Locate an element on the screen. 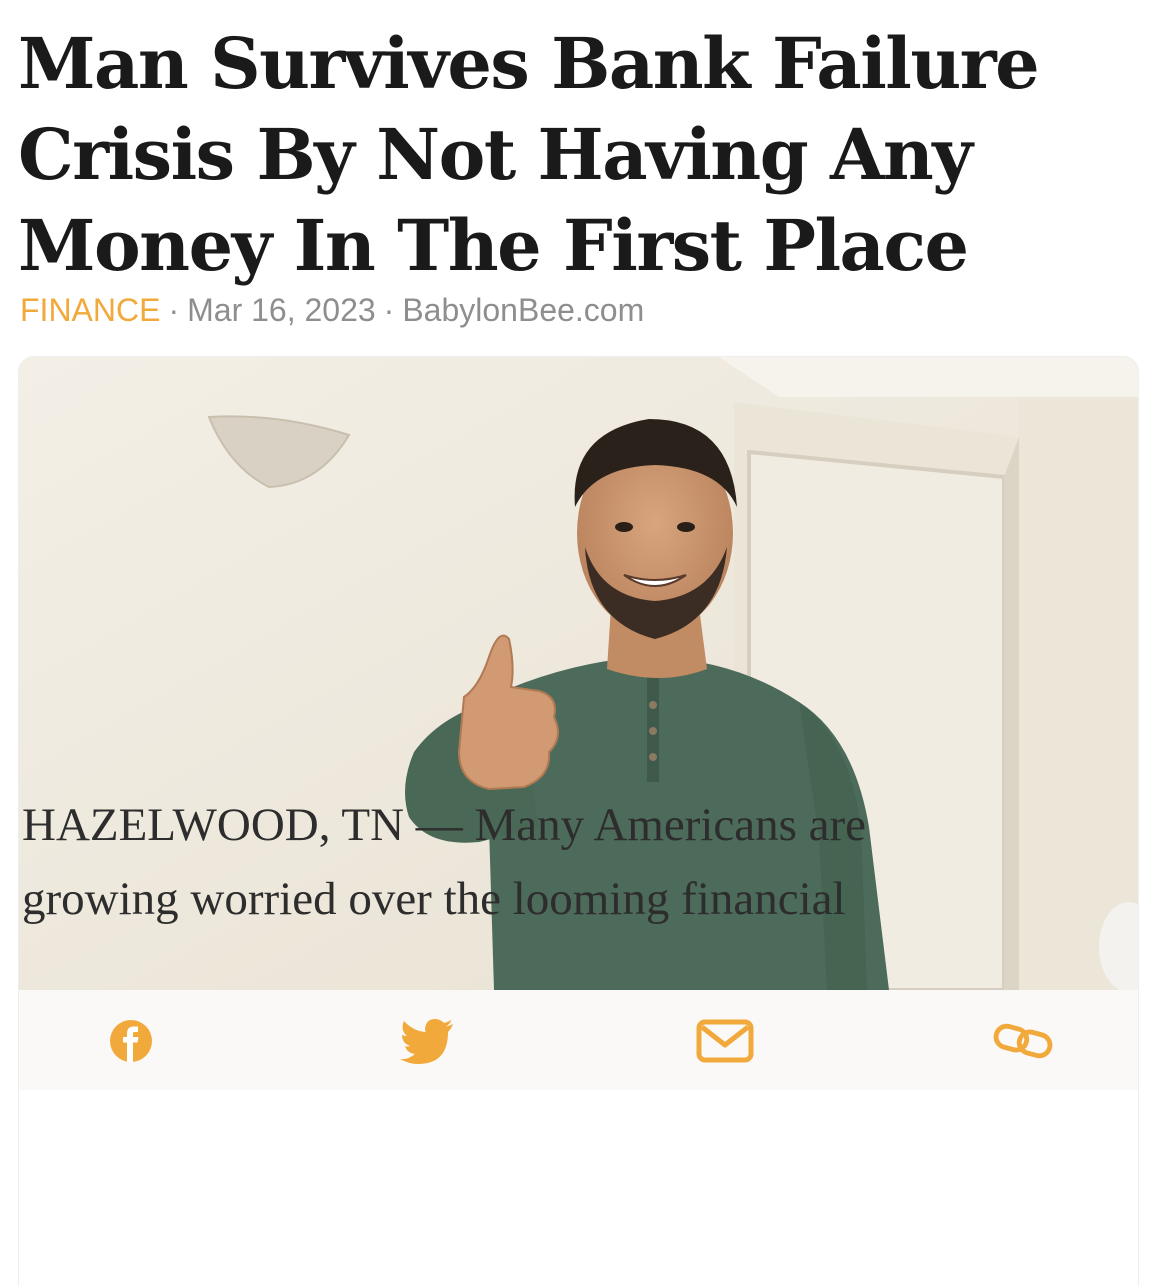 Image resolution: width=1153 pixels, height=1286 pixels. share-bar is located at coordinates (578, 1040).